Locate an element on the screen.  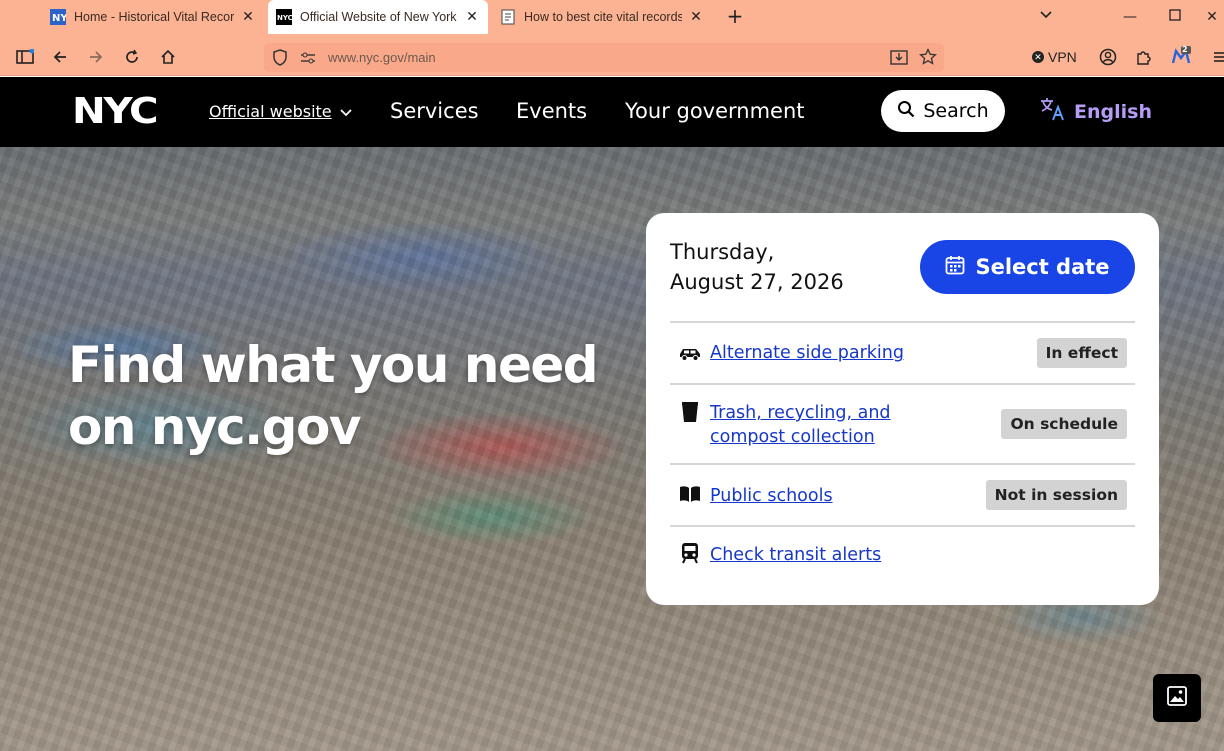
trash-link-line2: compost collection is located at coordinates (792, 437).